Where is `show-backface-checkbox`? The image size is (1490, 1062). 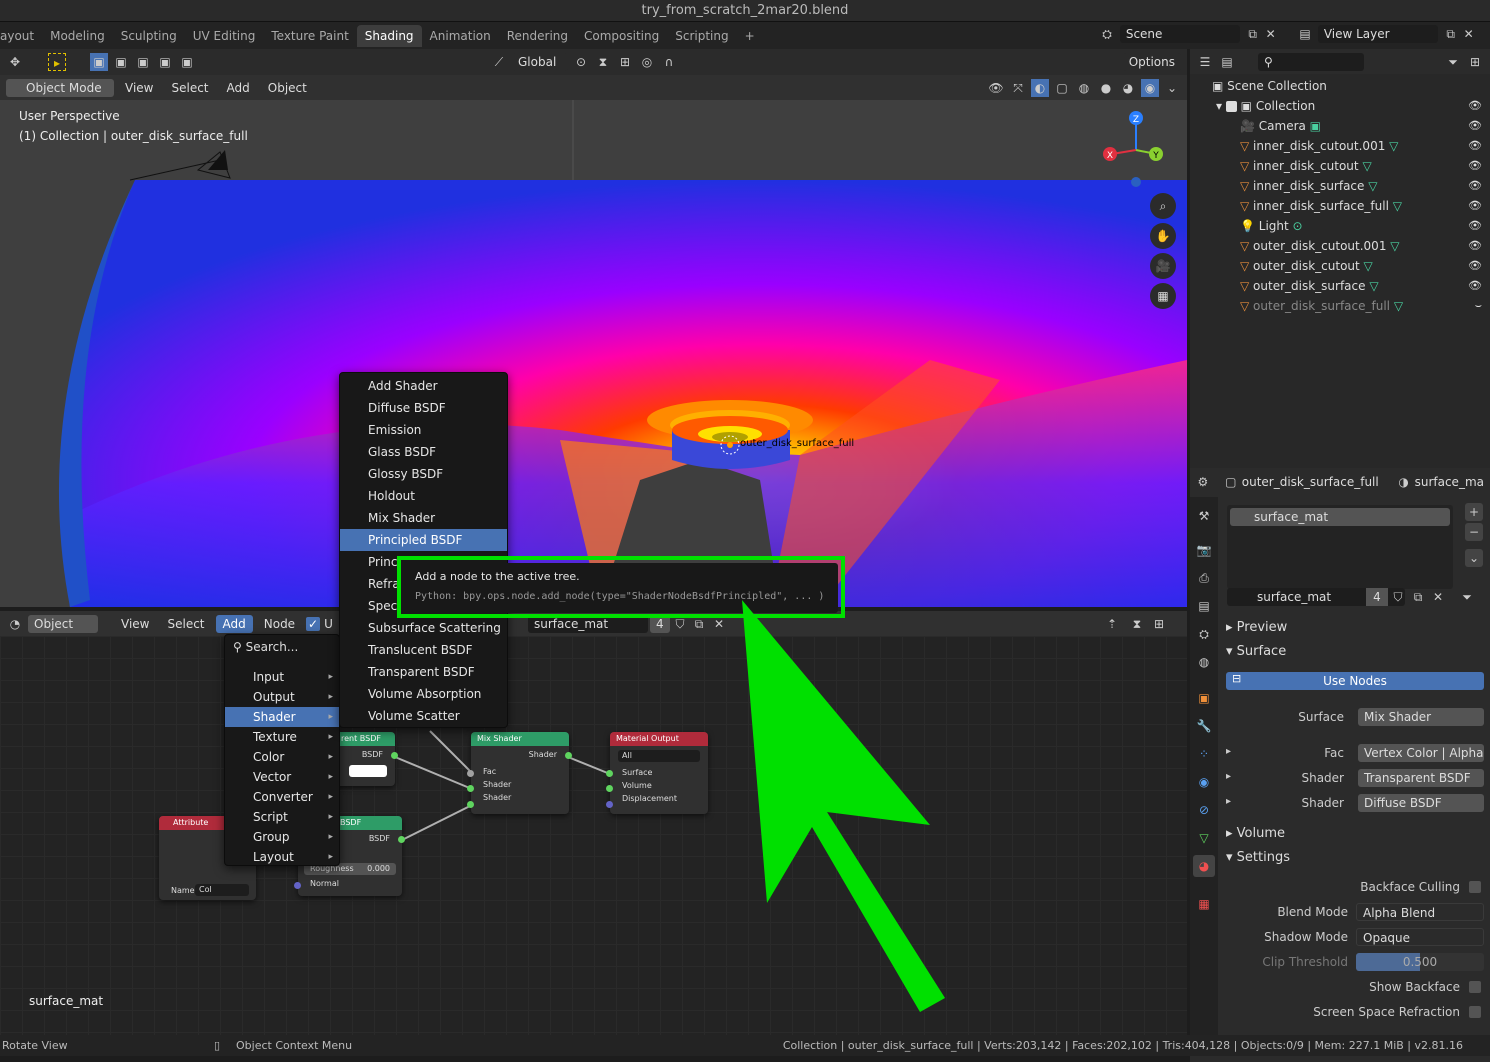 show-backface-checkbox is located at coordinates (1475, 987).